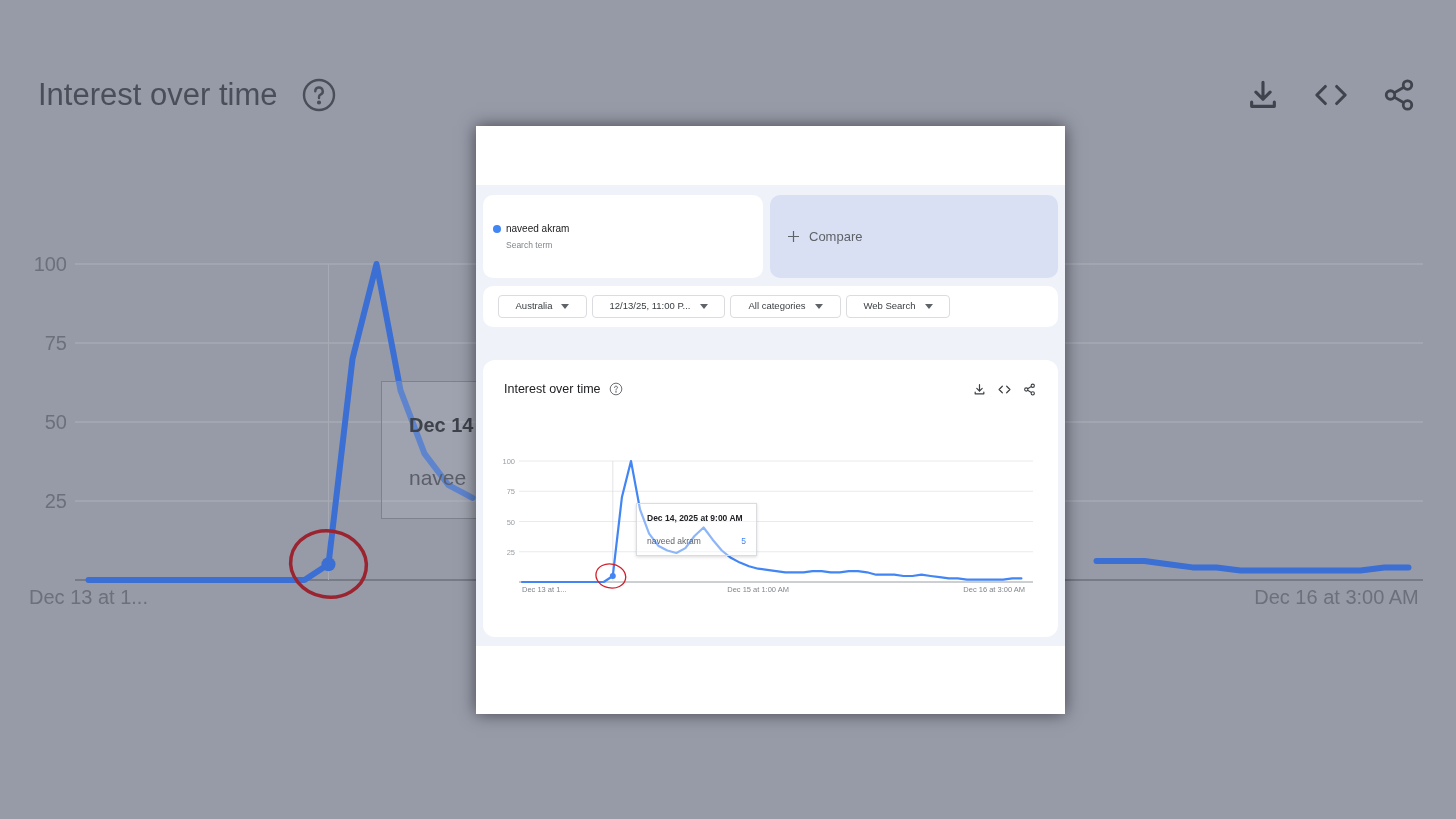  What do you see at coordinates (542, 306) in the screenshot?
I see `filter-dropdown: Australia` at bounding box center [542, 306].